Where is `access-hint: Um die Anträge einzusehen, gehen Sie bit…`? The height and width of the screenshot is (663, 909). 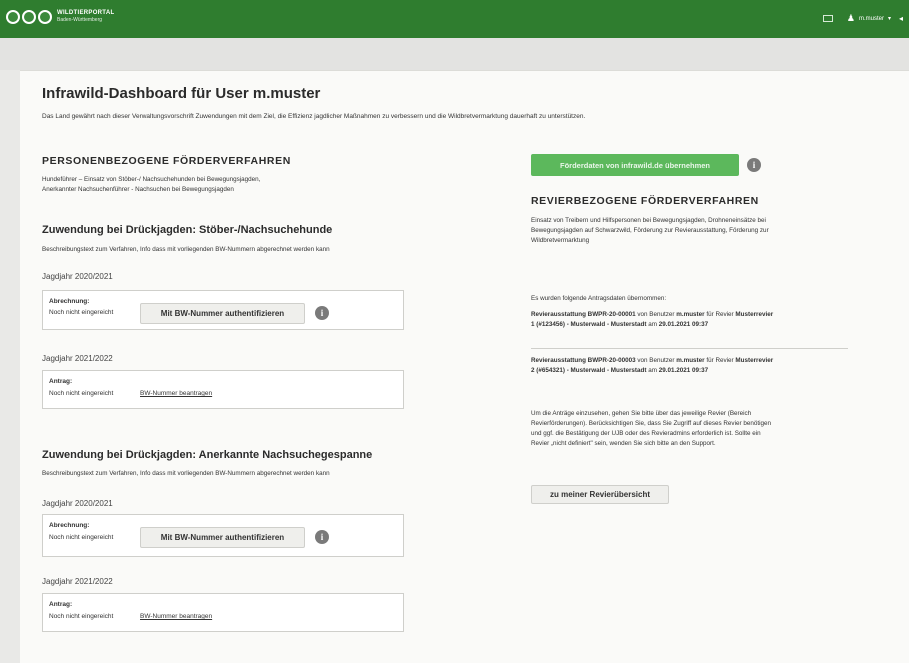 access-hint: Um die Anträge einzusehen, gehen Sie bit… is located at coordinates (651, 429).